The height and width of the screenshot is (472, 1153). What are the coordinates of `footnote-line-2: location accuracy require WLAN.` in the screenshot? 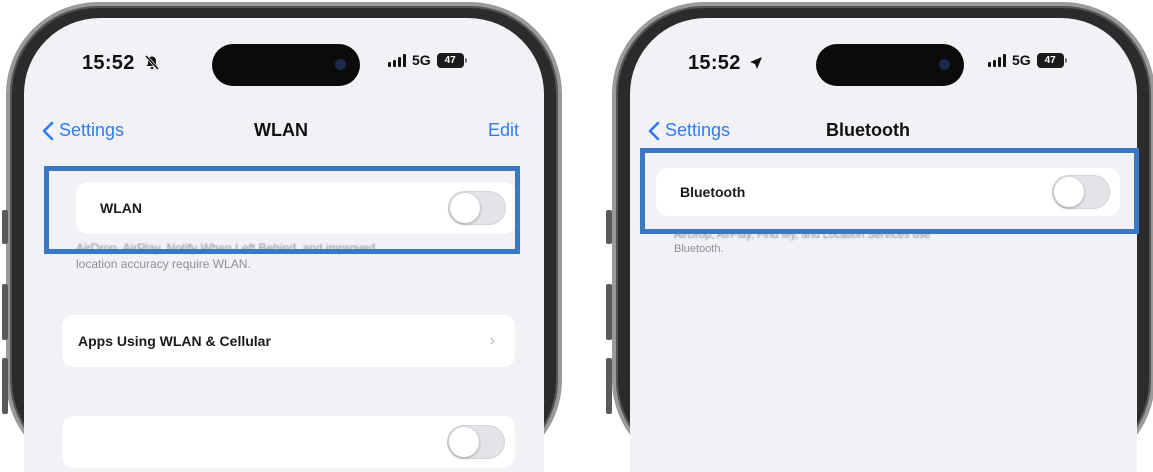 It's located at (163, 264).